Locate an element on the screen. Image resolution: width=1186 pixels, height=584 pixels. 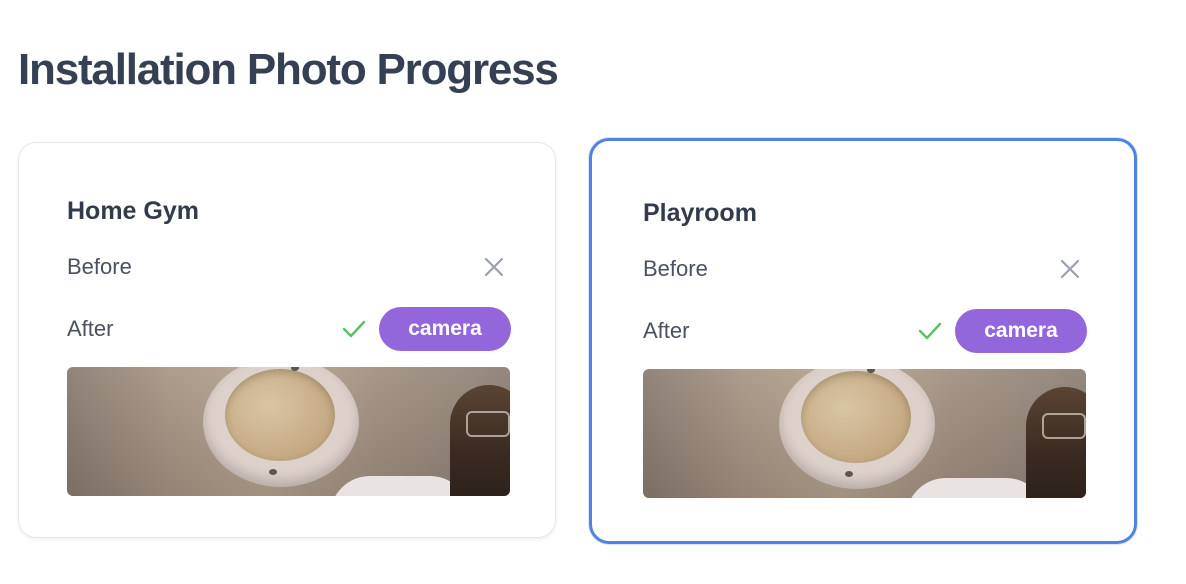
page-title: Installation Photo Progress is located at coordinates (288, 69).